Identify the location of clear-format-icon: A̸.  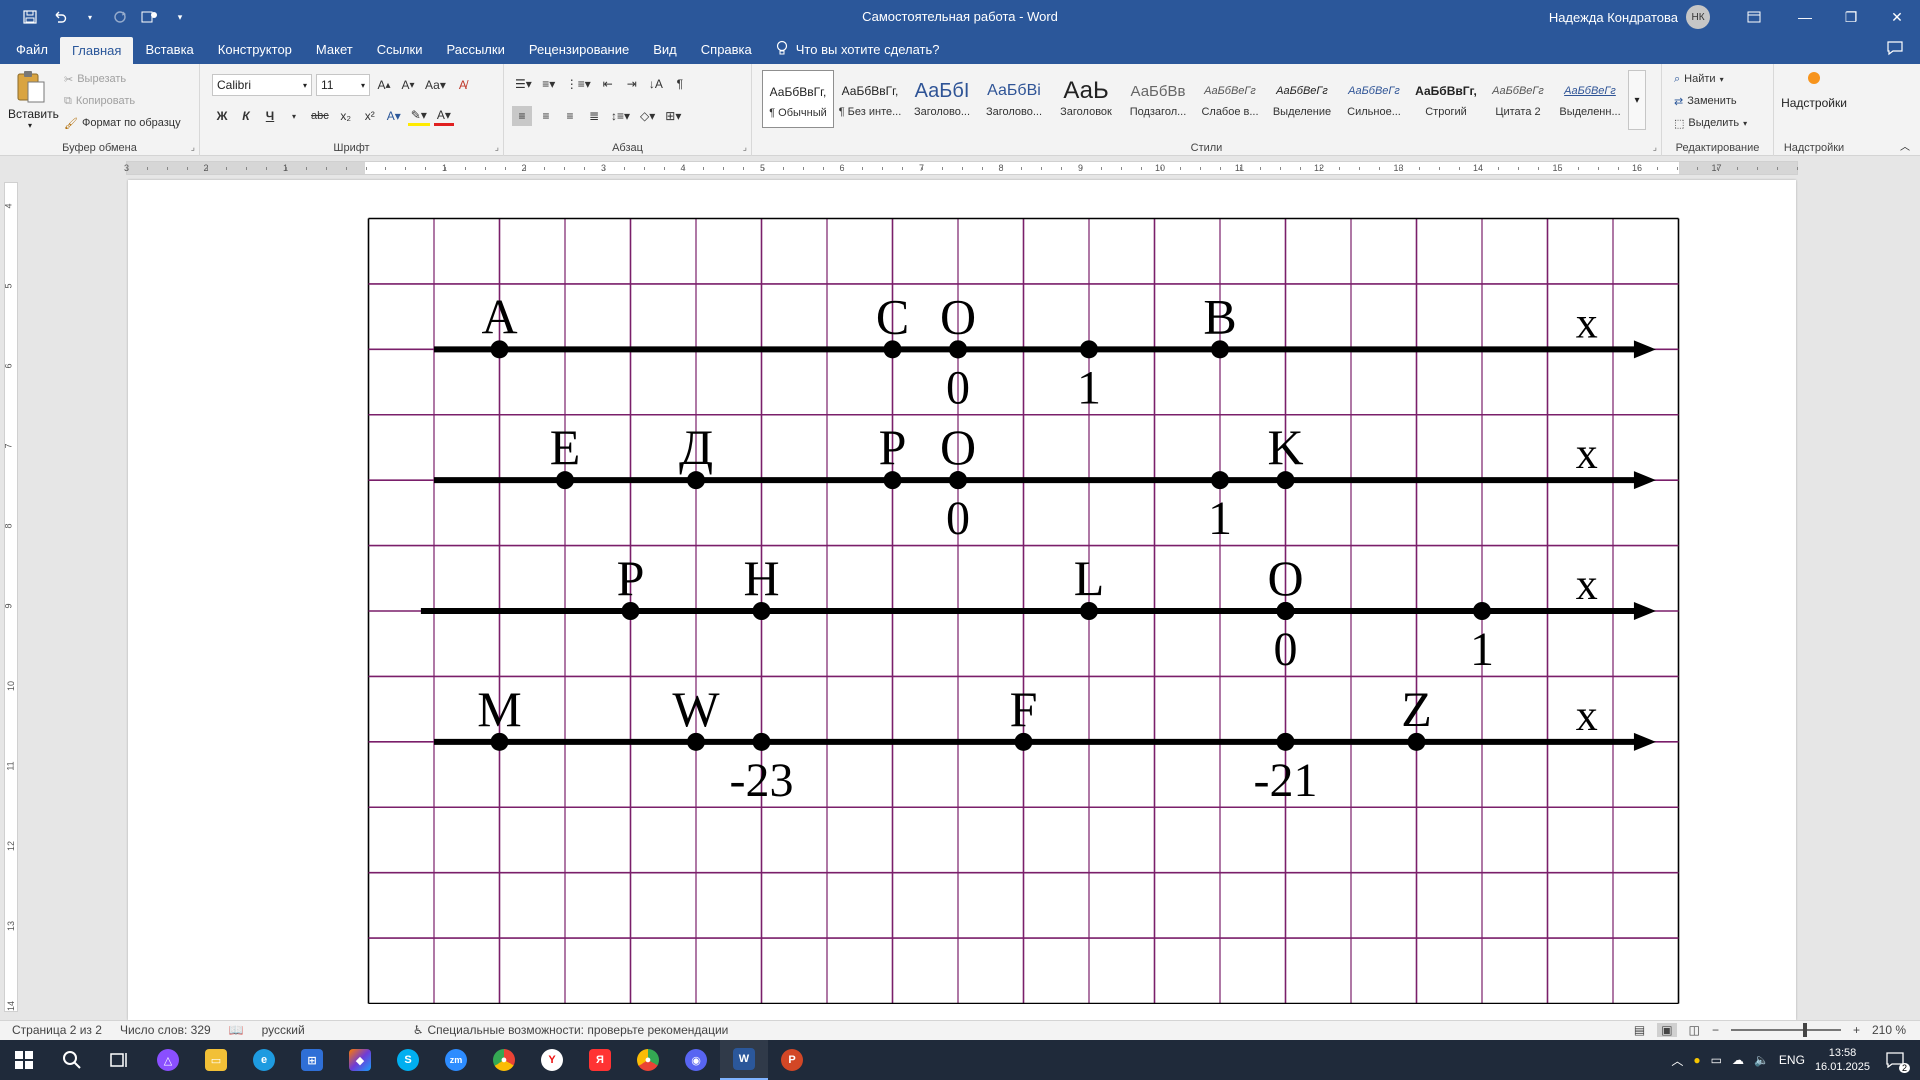
(463, 85).